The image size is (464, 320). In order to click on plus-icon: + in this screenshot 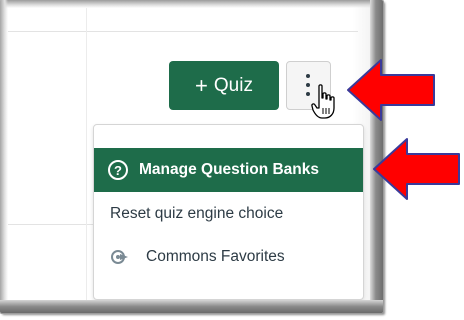, I will do `click(201, 85)`.